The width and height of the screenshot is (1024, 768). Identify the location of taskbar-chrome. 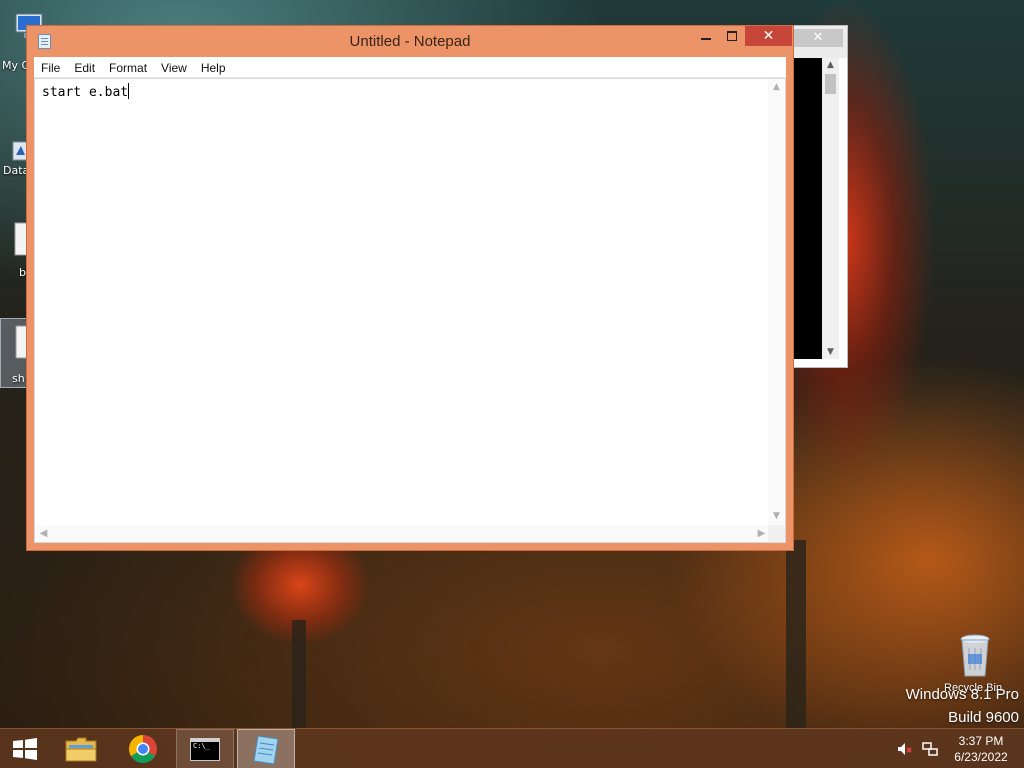
(143, 748).